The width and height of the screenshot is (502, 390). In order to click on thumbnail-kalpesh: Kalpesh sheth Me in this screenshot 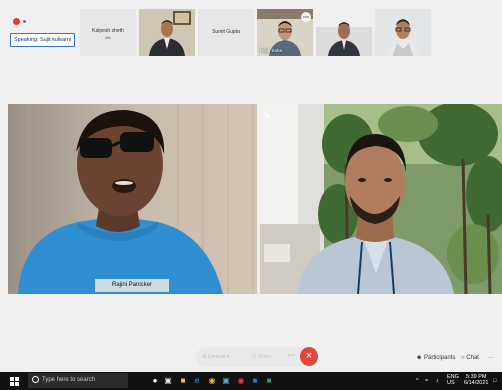, I will do `click(108, 32)`.